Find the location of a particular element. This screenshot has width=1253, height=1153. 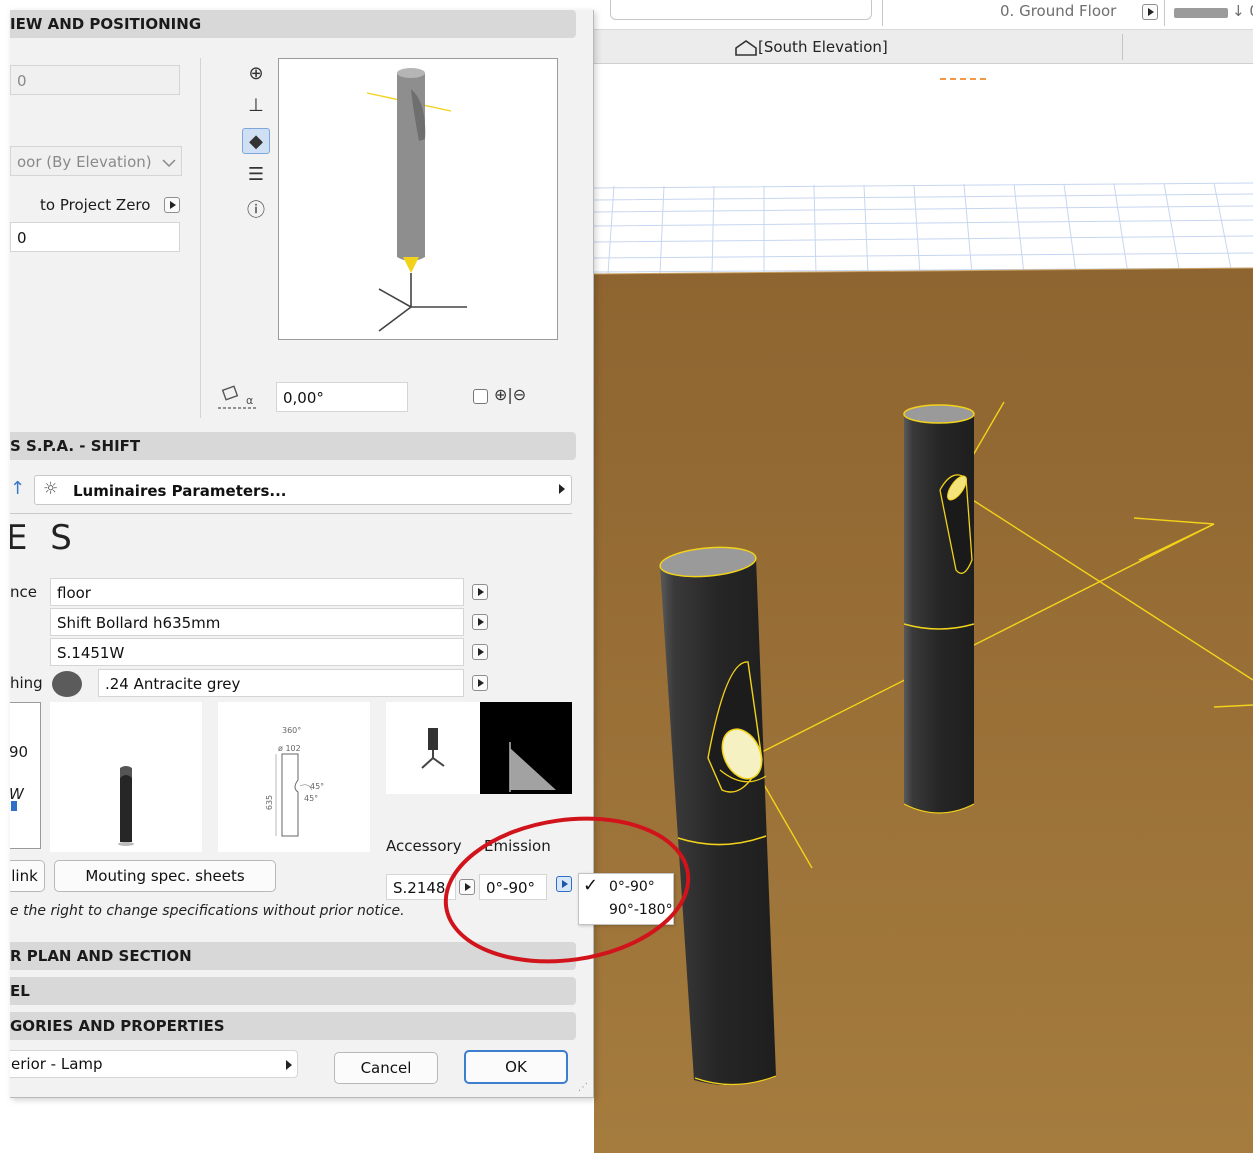

offset-field: 0 is located at coordinates (95, 80).